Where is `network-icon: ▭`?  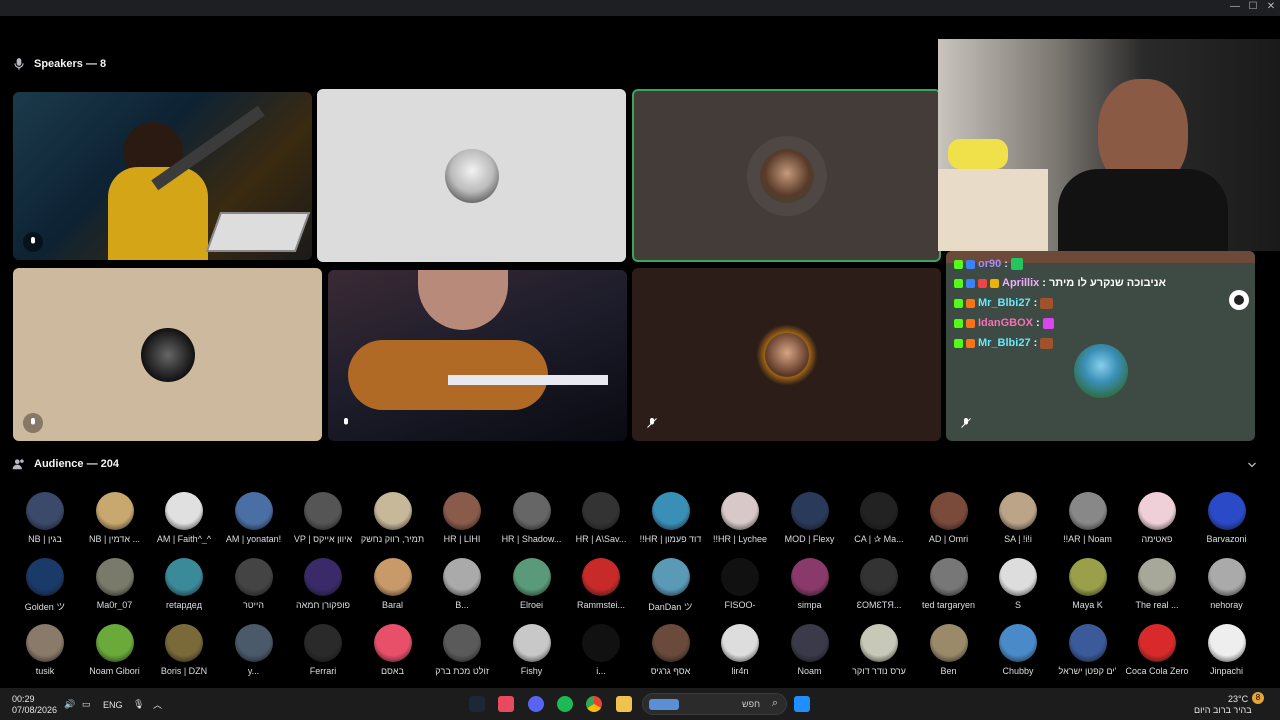
network-icon: ▭ is located at coordinates (86, 704).